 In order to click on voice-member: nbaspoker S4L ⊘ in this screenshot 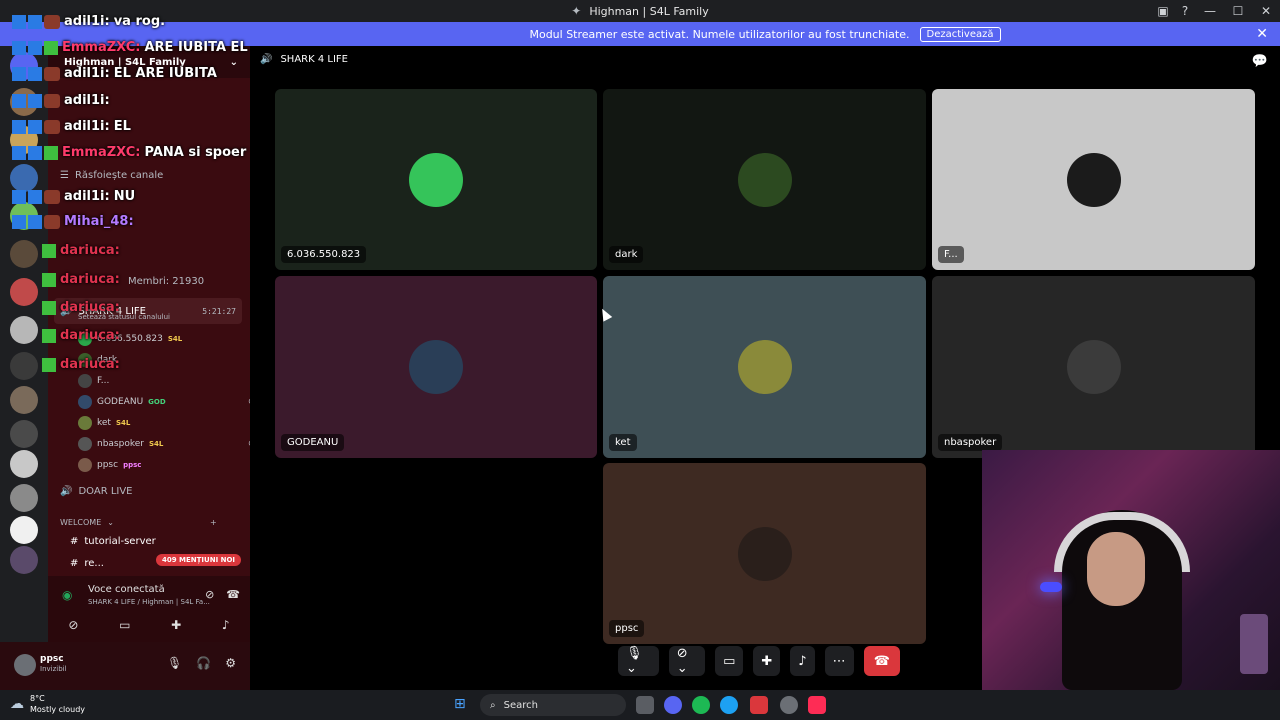, I will do `click(167, 444)`.